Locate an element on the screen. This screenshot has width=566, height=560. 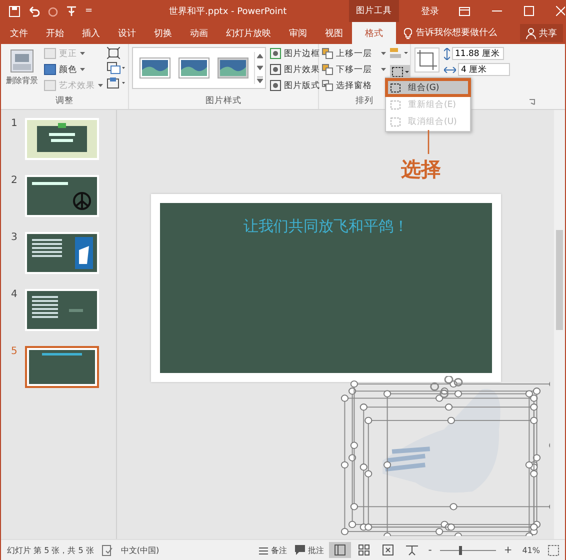
ribbon-tab: 视图 is located at coordinates (334, 33).